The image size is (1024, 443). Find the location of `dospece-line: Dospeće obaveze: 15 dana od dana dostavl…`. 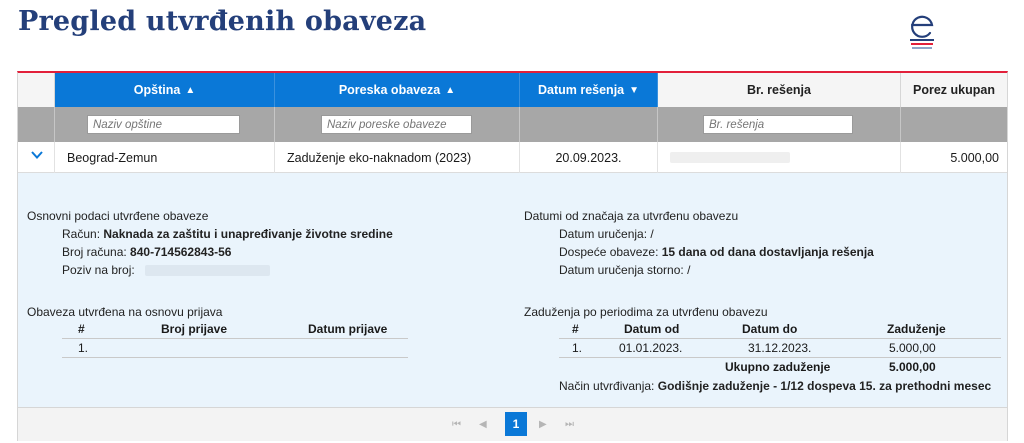

dospece-line: Dospeće obaveze: 15 dana od dana dostavl… is located at coordinates (716, 252).